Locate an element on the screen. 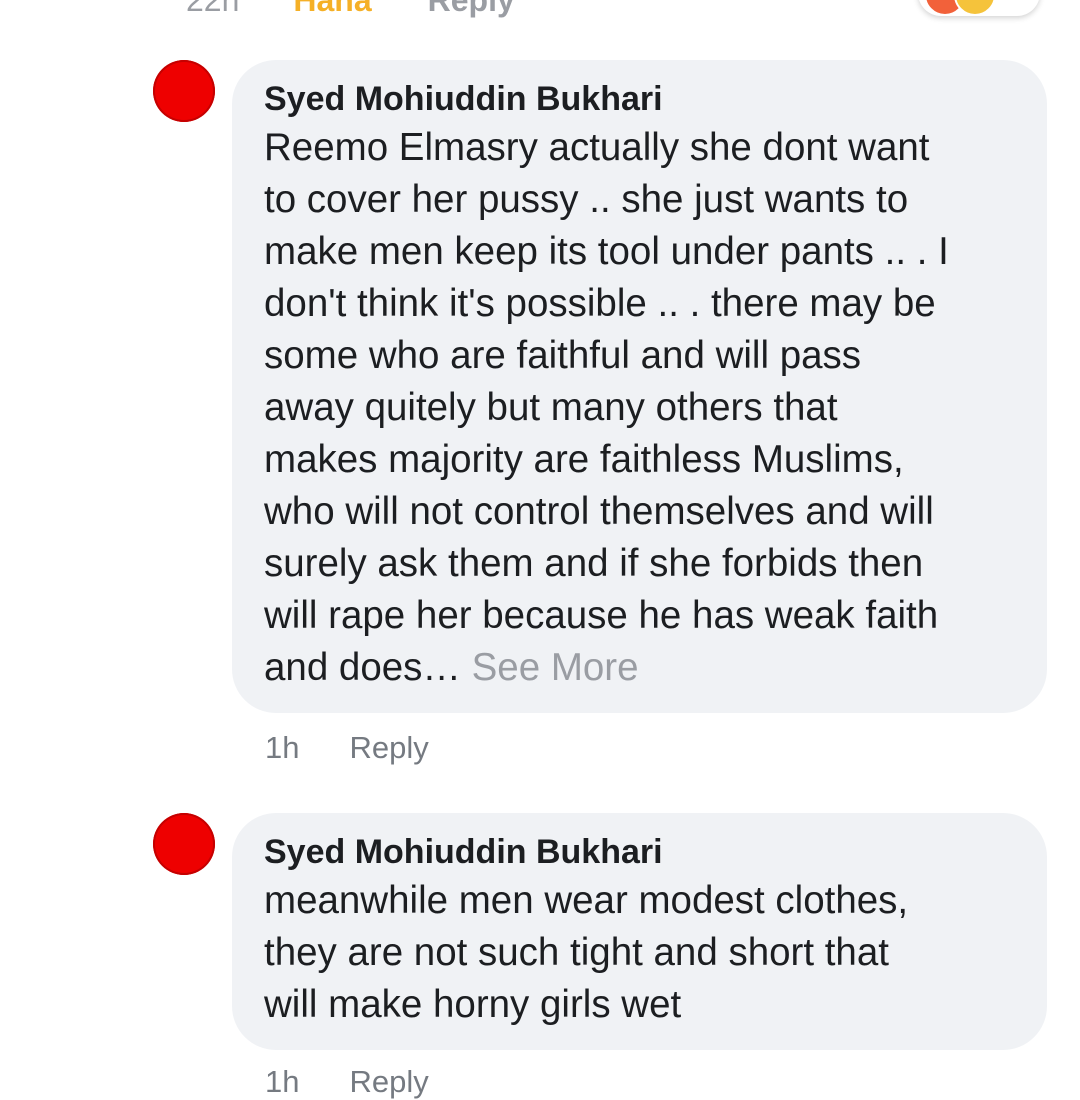 The image size is (1080, 1100). previous-comment-meta: 22h Haha Reply is located at coordinates (350, 11).